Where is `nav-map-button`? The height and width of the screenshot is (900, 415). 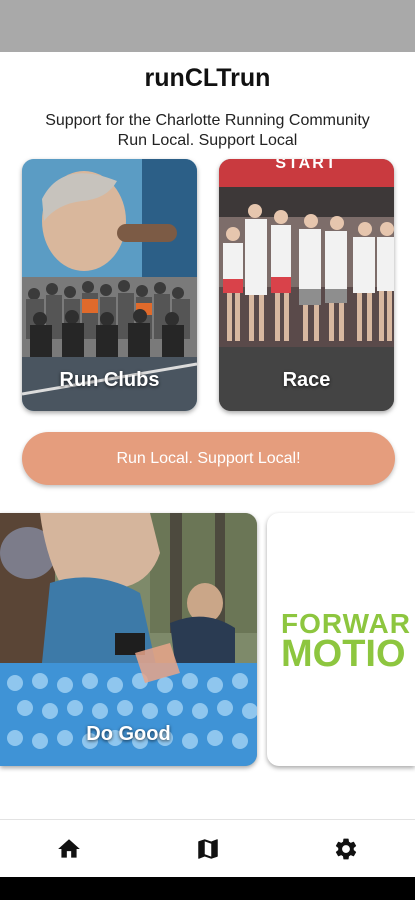
nav-map-button is located at coordinates (208, 849).